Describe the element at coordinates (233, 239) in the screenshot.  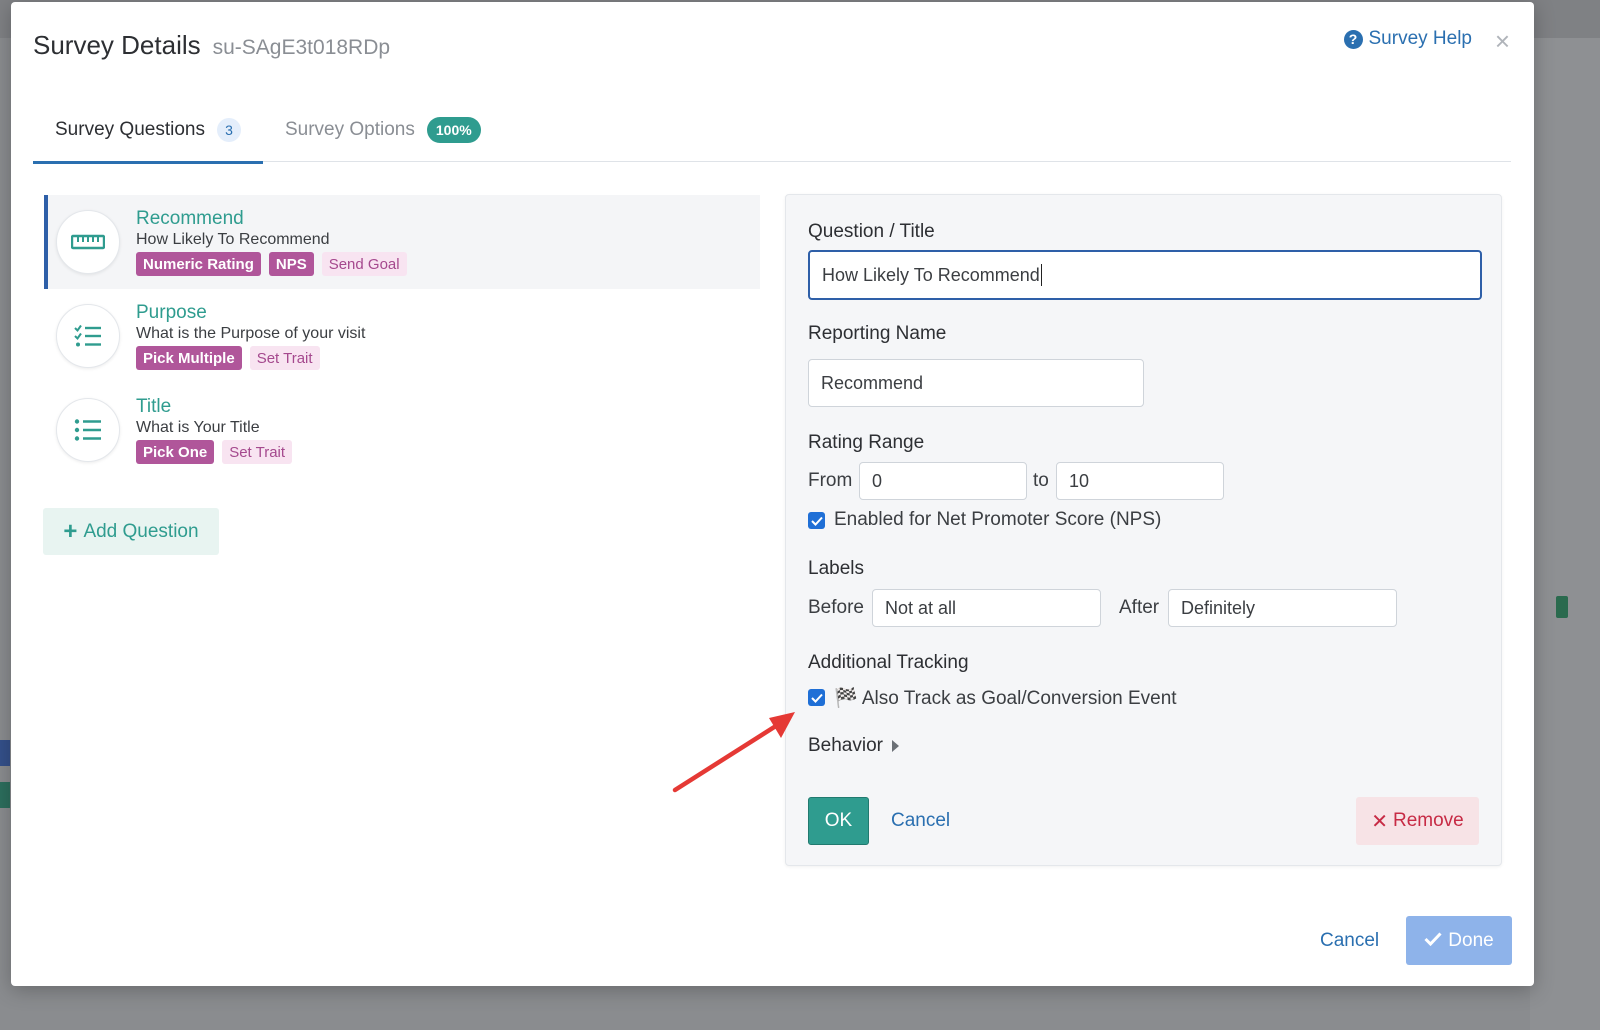
I see `question-description: How Likely To Recommend` at that location.